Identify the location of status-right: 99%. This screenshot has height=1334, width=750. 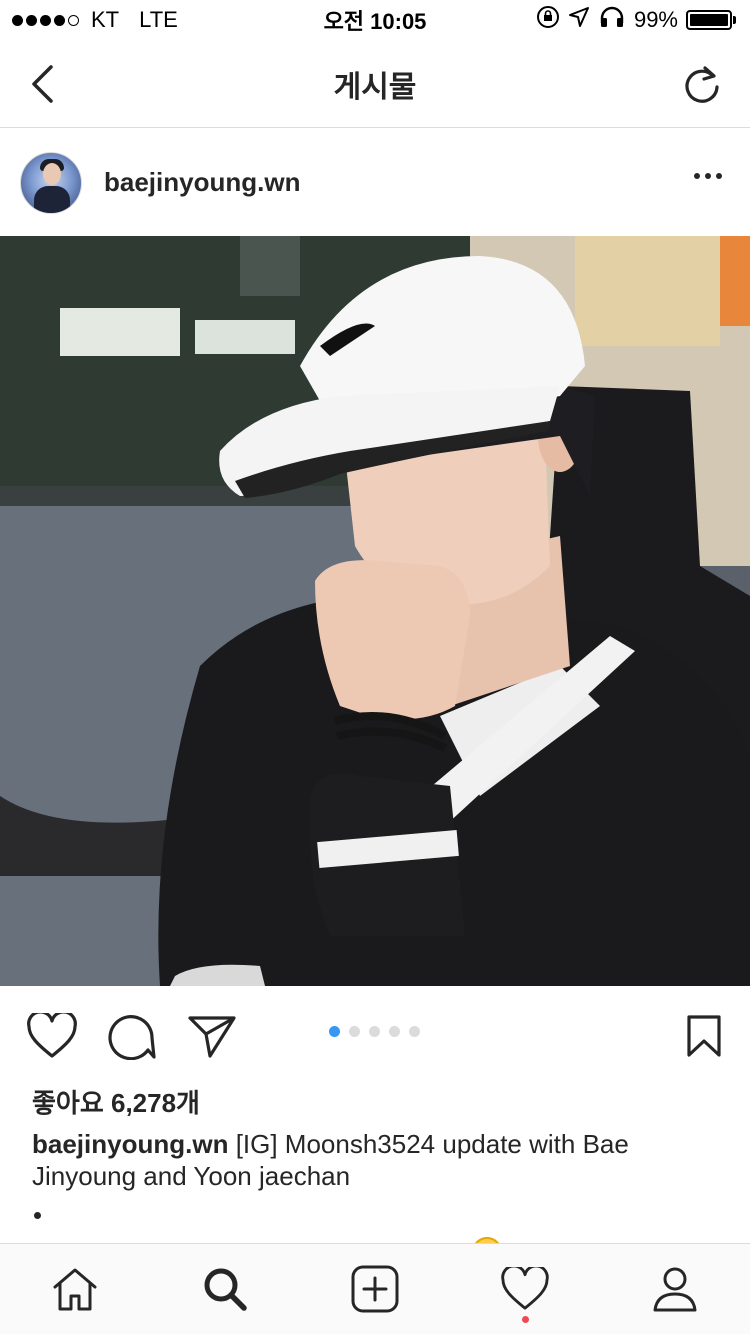
(636, 20).